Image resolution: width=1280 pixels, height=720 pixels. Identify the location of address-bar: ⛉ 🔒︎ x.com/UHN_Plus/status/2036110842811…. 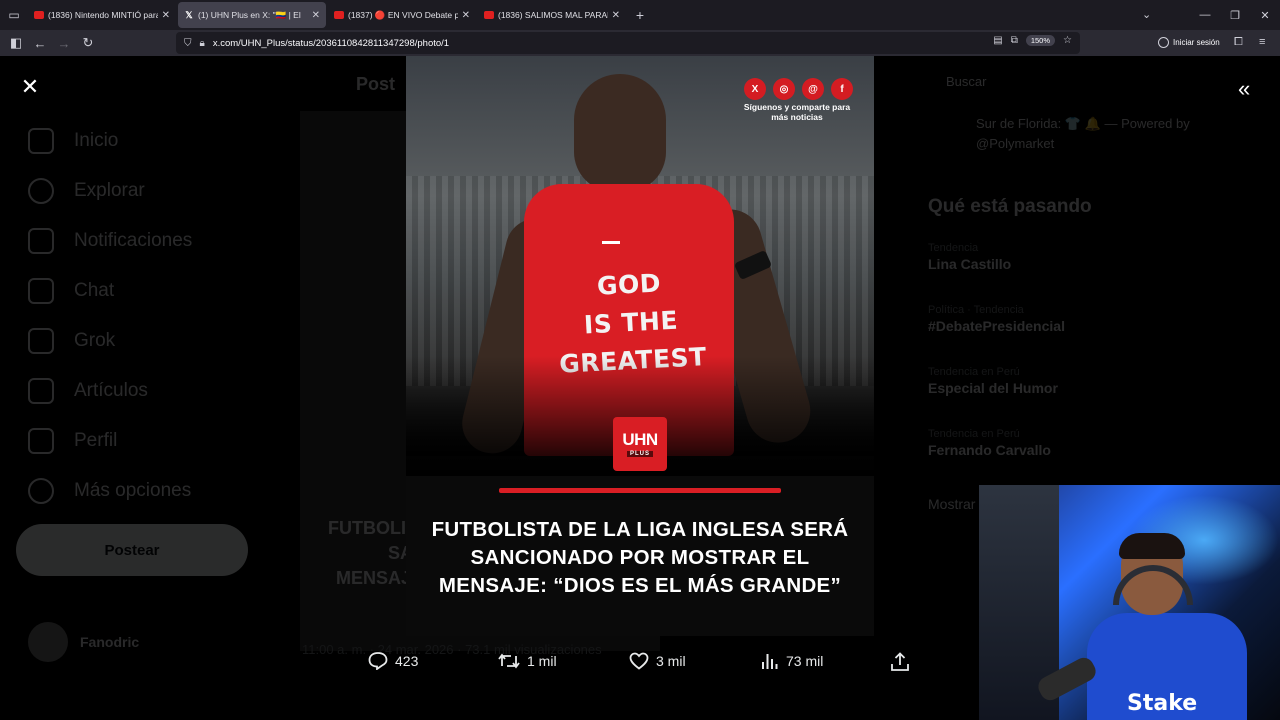
(628, 43).